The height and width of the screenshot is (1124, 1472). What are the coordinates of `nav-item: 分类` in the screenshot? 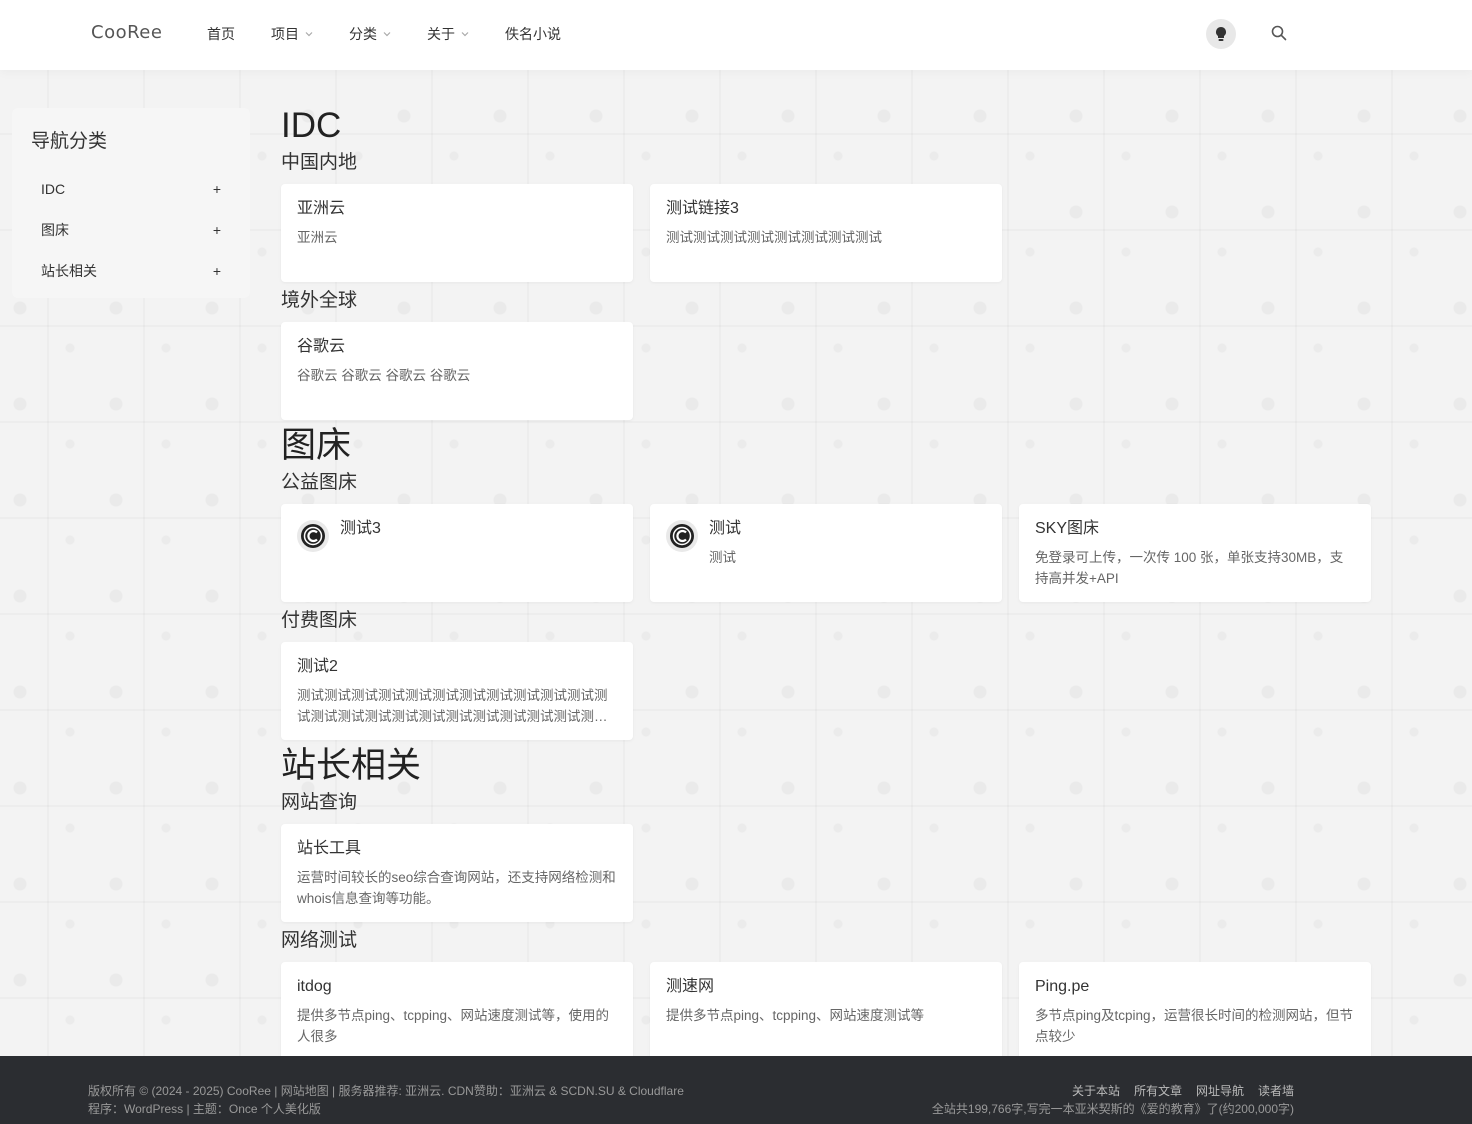 It's located at (370, 34).